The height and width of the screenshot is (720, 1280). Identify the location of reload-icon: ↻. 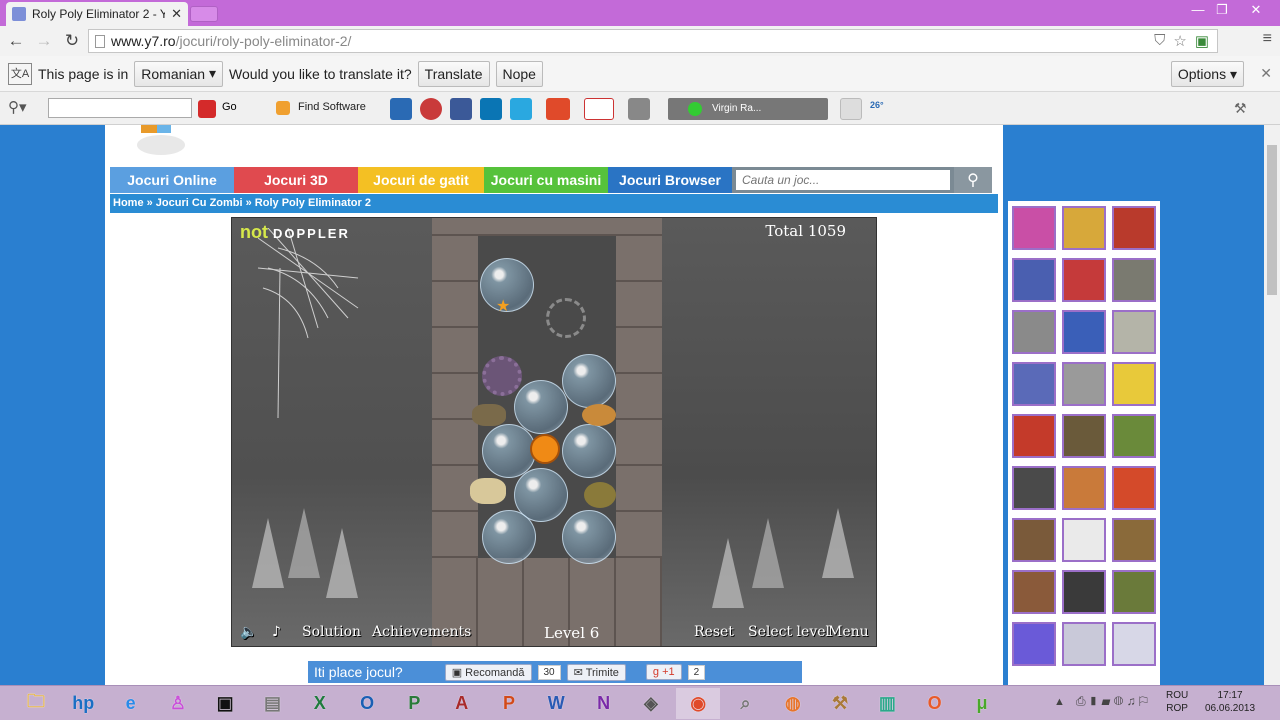
(72, 41).